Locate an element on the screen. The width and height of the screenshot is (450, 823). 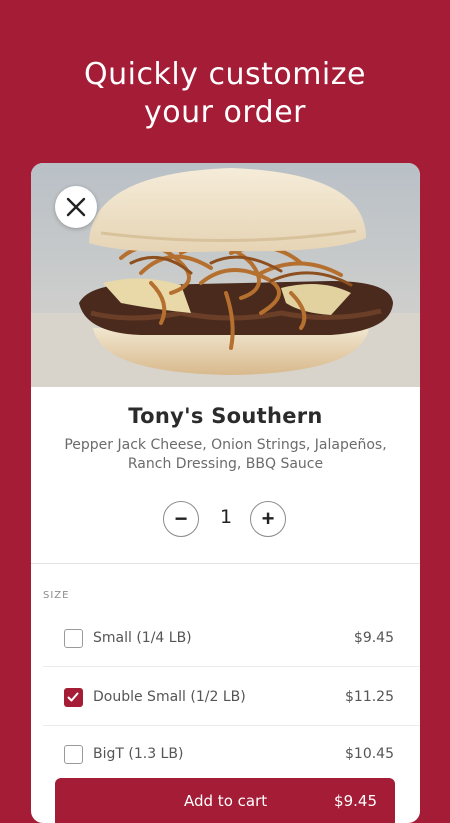
size-section-label: SIZE is located at coordinates (56, 595).